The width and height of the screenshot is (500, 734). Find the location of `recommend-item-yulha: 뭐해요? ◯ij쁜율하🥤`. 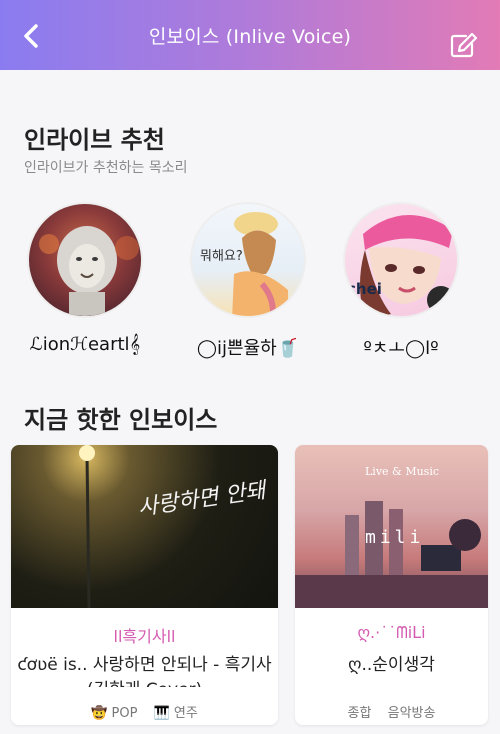

recommend-item-yulha: 뭐해요? ◯ij쁜율하🥤 is located at coordinates (248, 281).